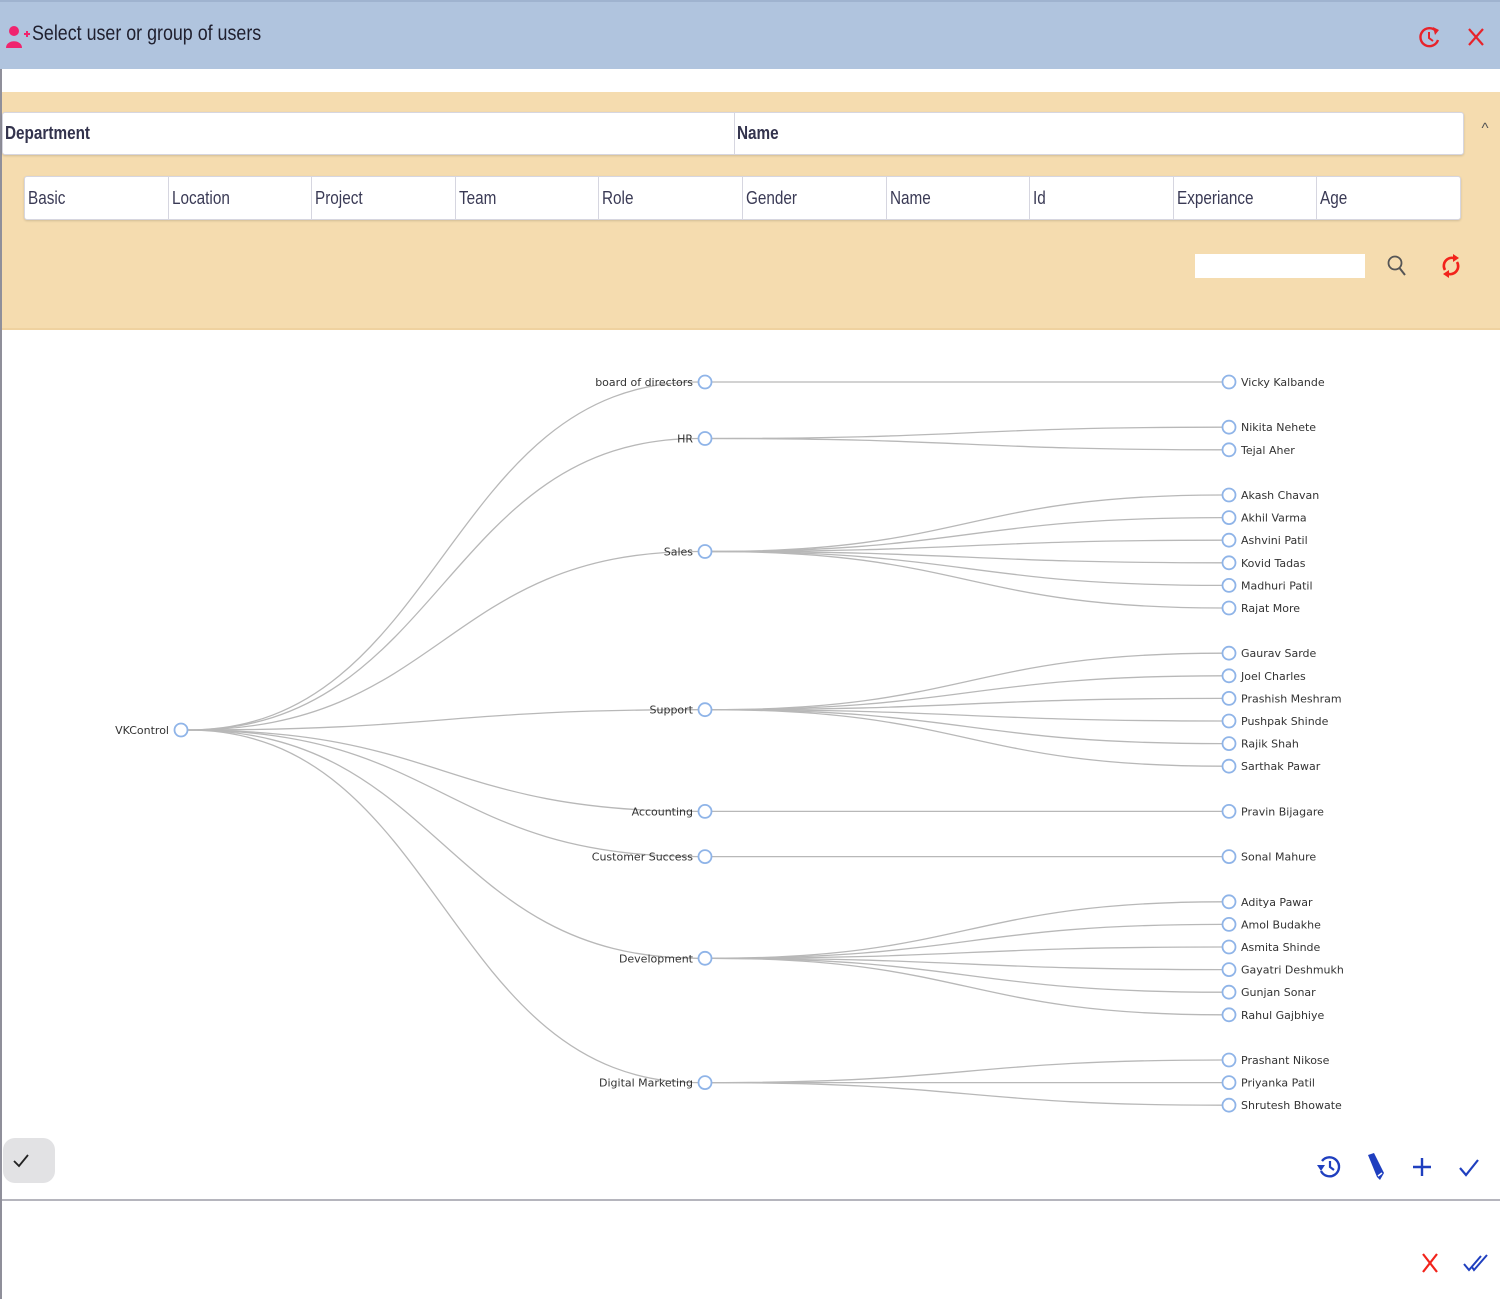 The width and height of the screenshot is (1500, 1299). I want to click on apply-chip, so click(29, 1160).